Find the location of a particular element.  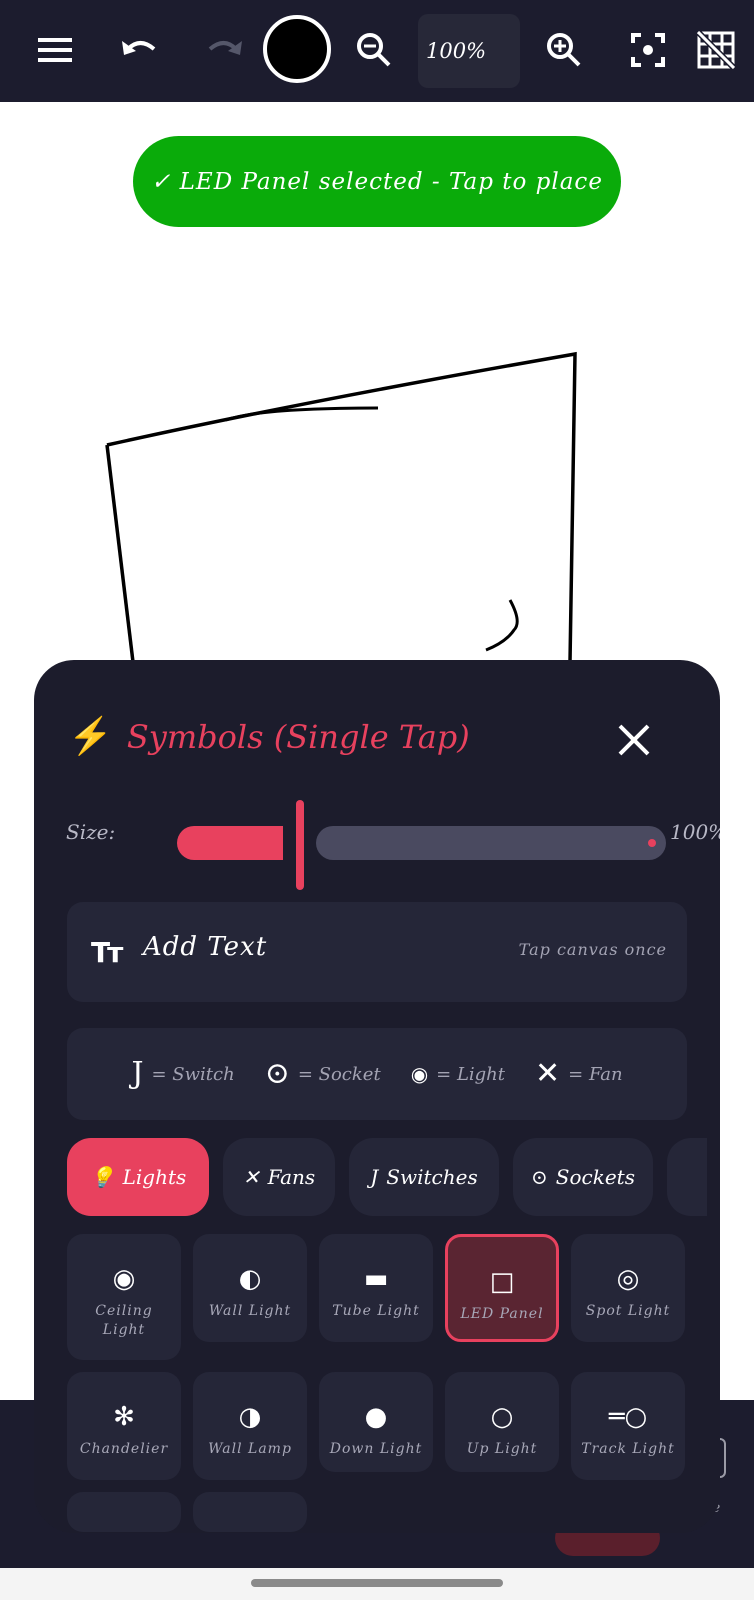

down-light-icon: ● is located at coordinates (376, 1417).